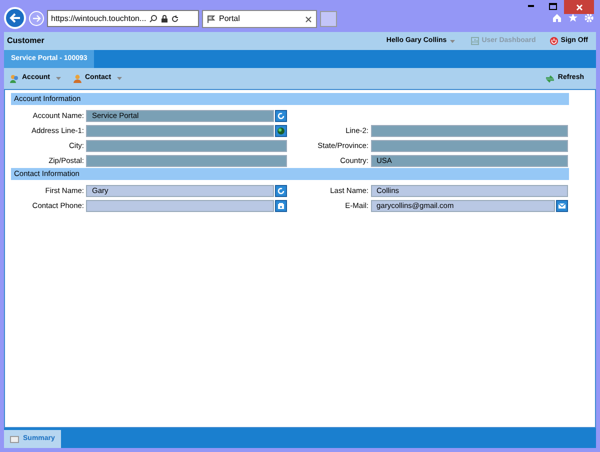 Image resolution: width=600 pixels, height=452 pixels. I want to click on close-button, so click(579, 7).